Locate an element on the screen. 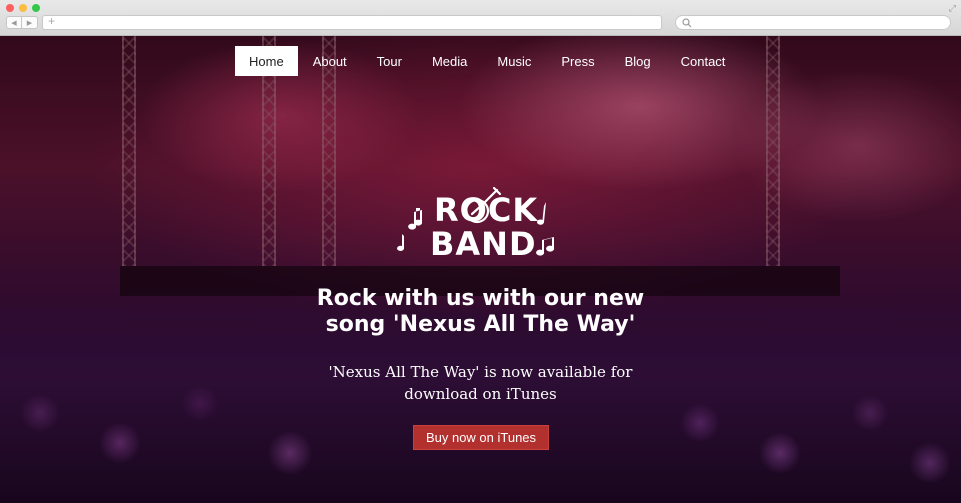 Image resolution: width=961 pixels, height=503 pixels. nav-item-contact: Contact is located at coordinates (703, 61).